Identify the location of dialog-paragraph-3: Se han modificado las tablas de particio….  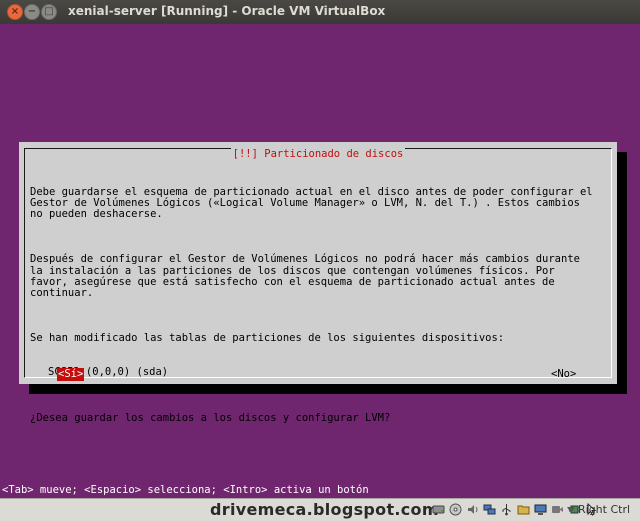
(267, 338).